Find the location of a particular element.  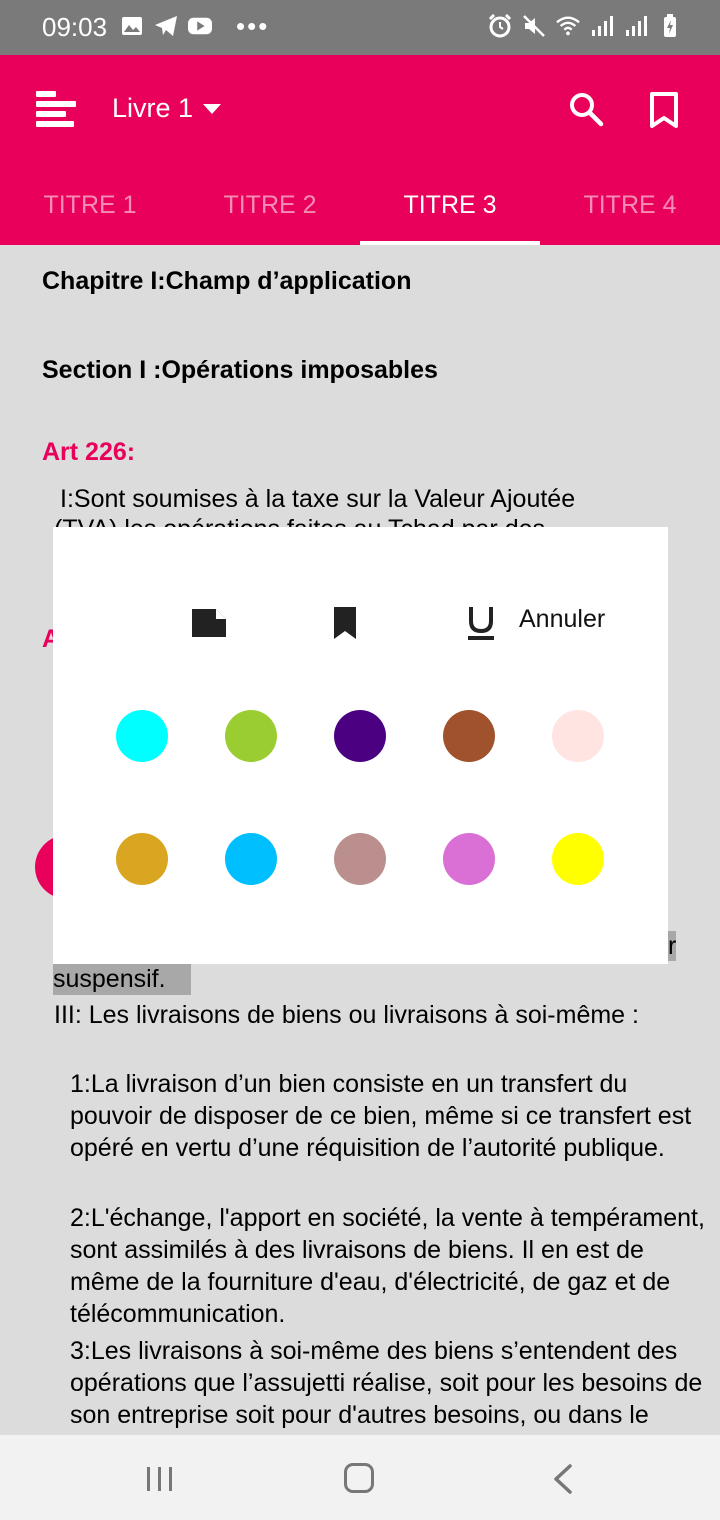

book-selector-label: Livre 1 is located at coordinates (153, 108).